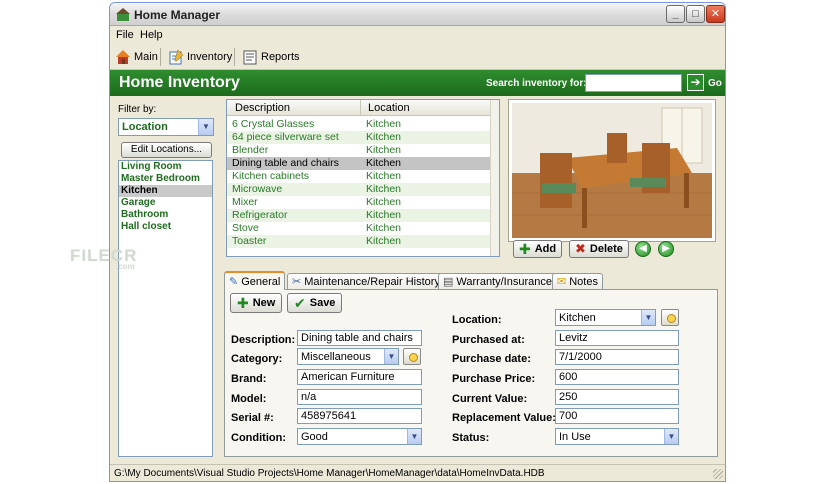  Describe the element at coordinates (617, 357) in the screenshot. I see `purchase-date-field: 7/1/2000` at that location.